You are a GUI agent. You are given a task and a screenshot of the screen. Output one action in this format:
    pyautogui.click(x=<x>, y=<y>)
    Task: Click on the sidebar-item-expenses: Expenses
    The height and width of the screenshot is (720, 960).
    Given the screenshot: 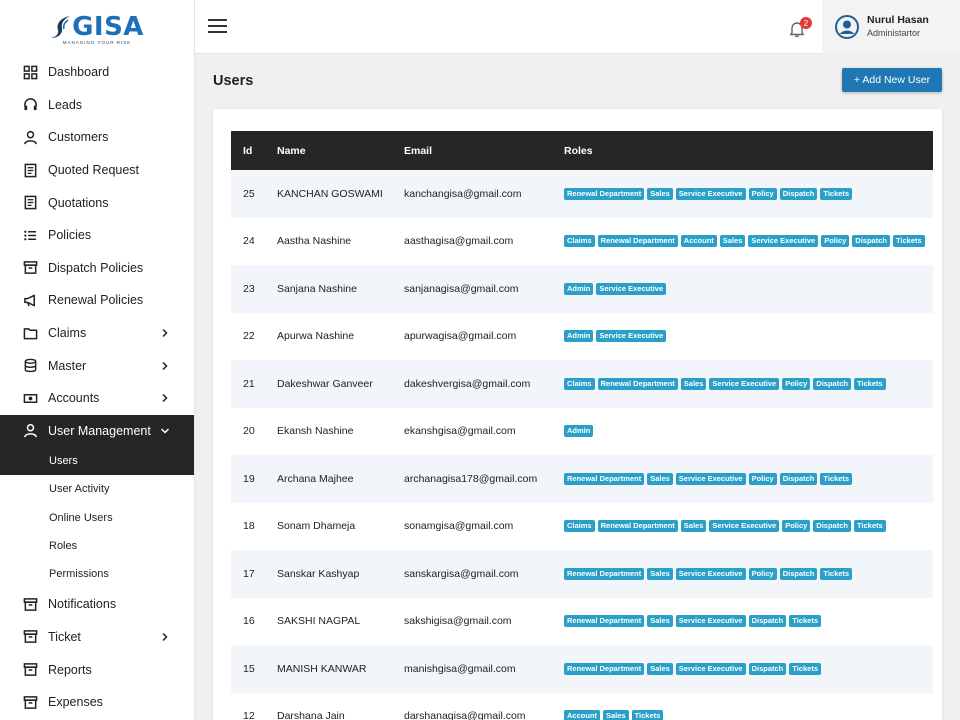 What is the action you would take?
    pyautogui.click(x=97, y=702)
    